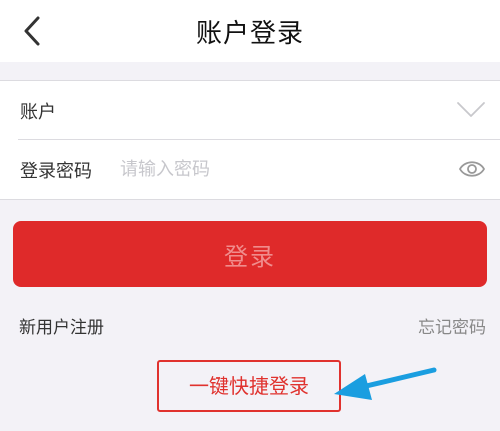  What do you see at coordinates (452, 325) in the screenshot?
I see `forgot-password-link: 忘记密码` at bounding box center [452, 325].